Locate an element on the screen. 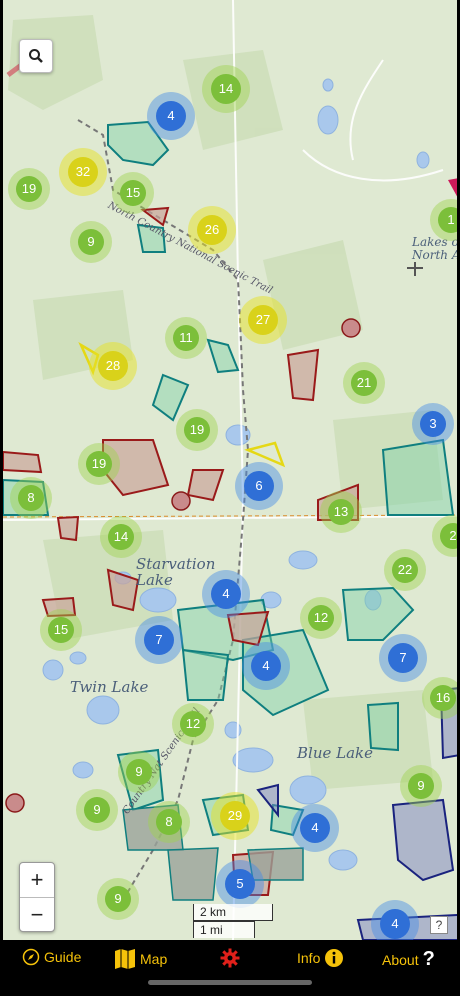  cluster-marker: 26 is located at coordinates (212, 230).